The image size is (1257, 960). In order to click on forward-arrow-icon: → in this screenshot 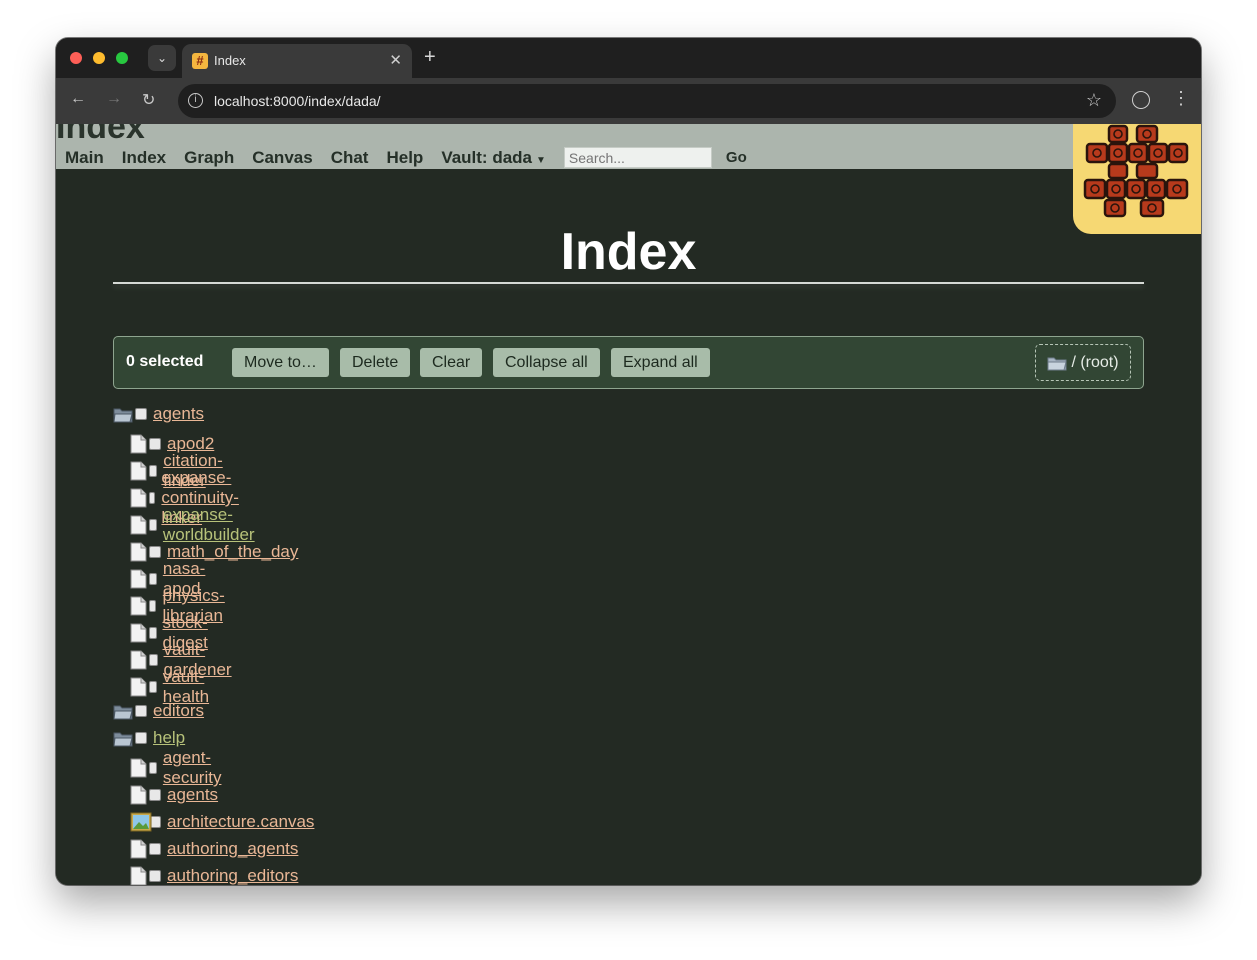, I will do `click(114, 99)`.